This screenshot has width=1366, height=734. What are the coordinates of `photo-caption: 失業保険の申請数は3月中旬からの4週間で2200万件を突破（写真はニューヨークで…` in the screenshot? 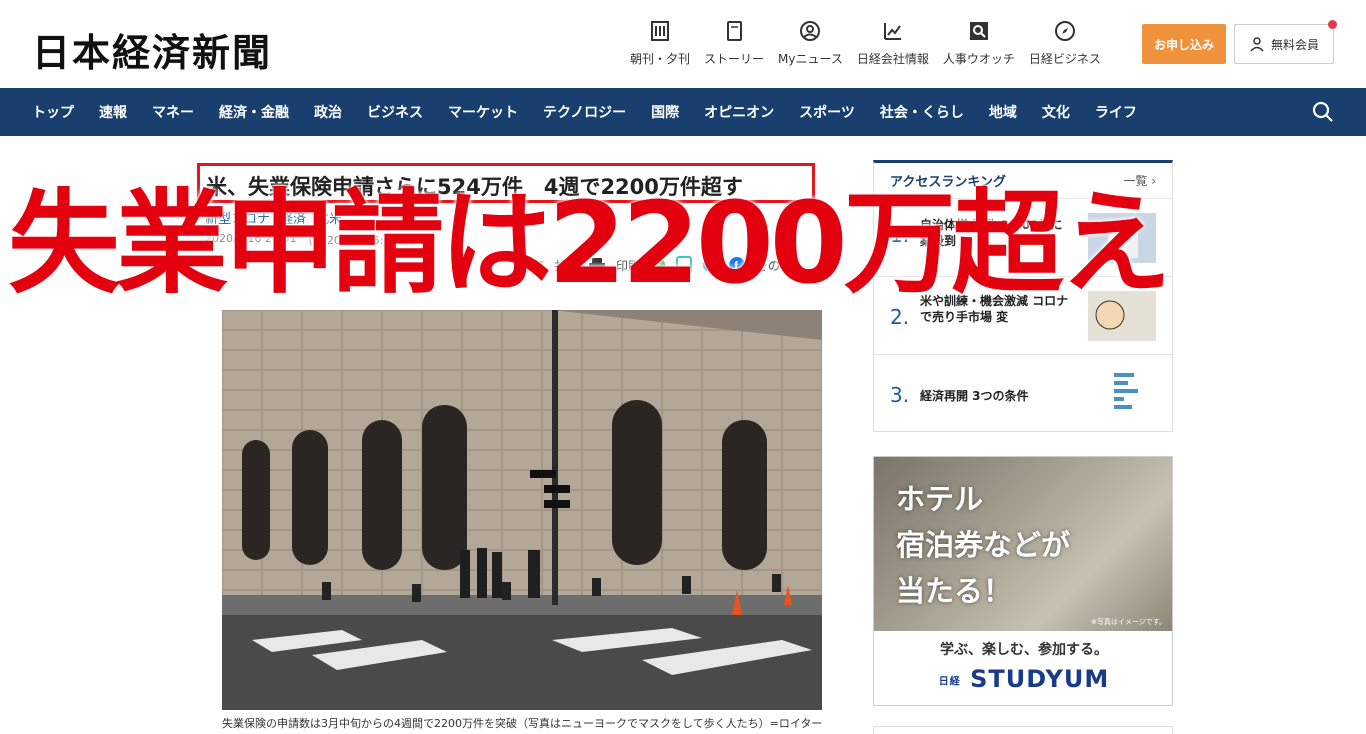 It's located at (522, 723).